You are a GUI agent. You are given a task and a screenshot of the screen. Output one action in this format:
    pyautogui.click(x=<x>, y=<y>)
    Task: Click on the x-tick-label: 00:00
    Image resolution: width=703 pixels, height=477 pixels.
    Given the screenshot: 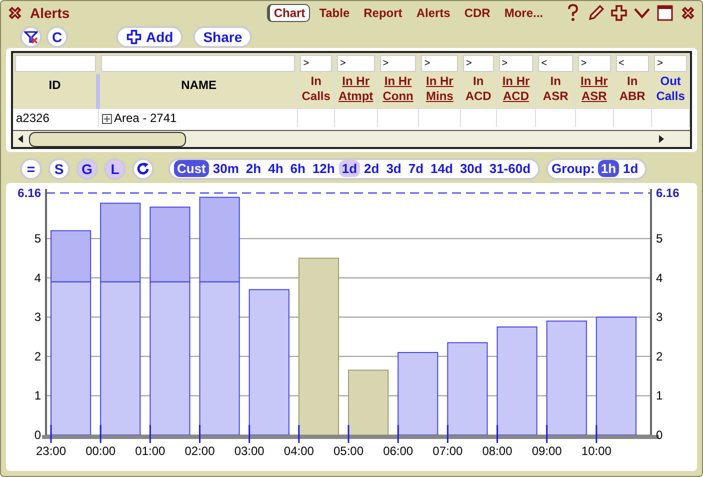 What is the action you would take?
    pyautogui.click(x=101, y=451)
    